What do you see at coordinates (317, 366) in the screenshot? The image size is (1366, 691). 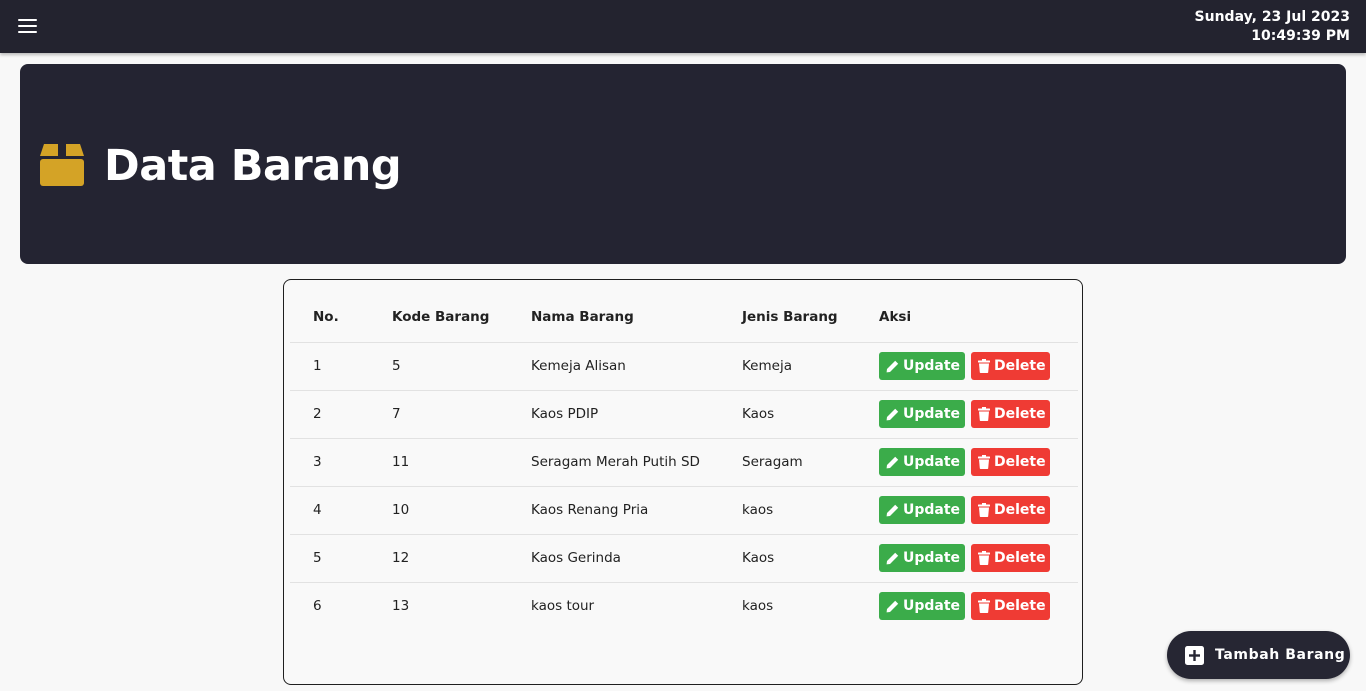 I see `cell-no: 1` at bounding box center [317, 366].